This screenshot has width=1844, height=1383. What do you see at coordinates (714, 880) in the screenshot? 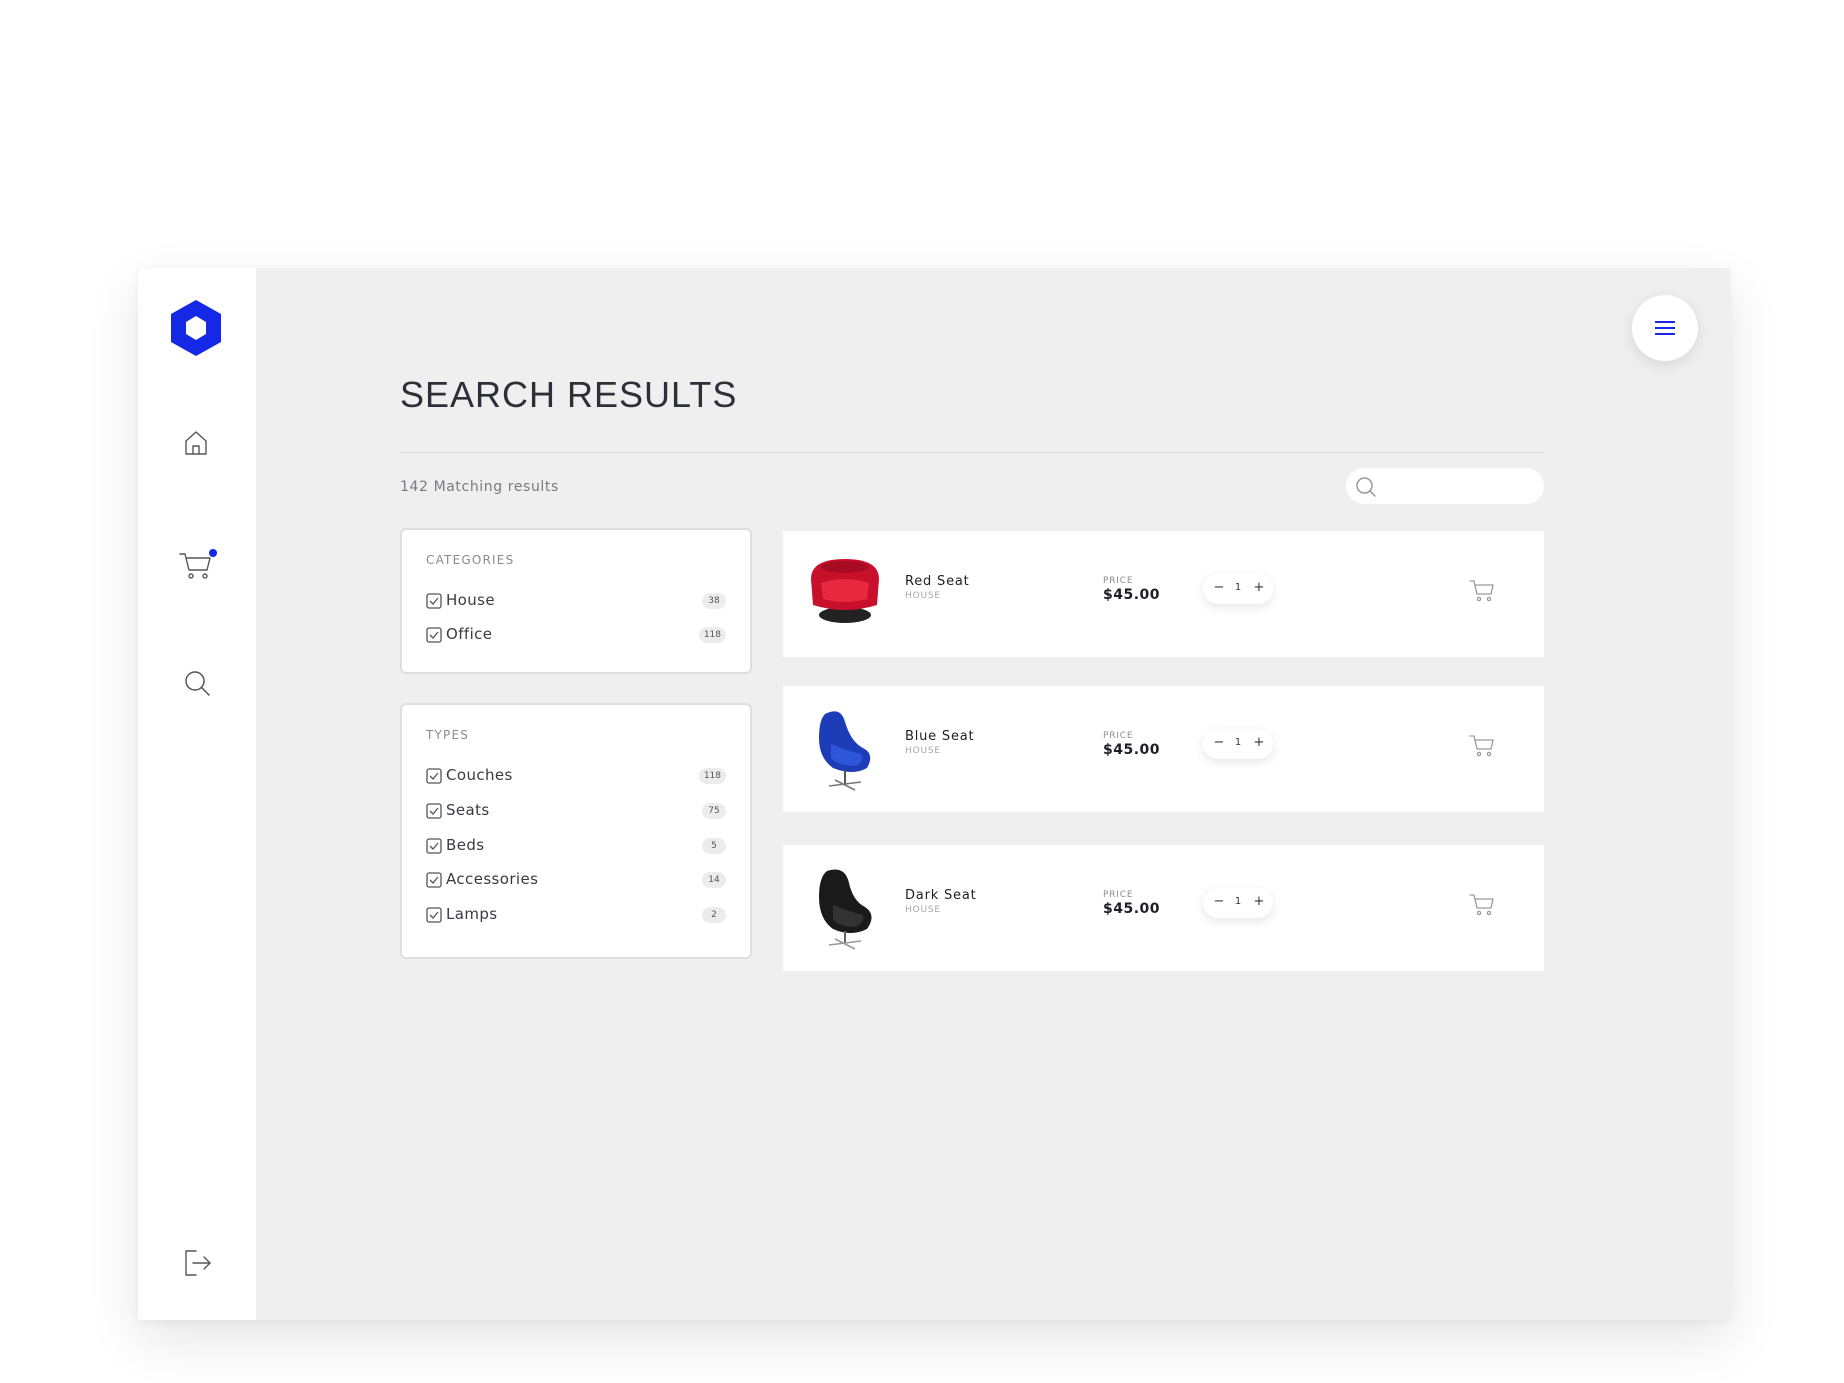
I see `count-badge: 14` at bounding box center [714, 880].